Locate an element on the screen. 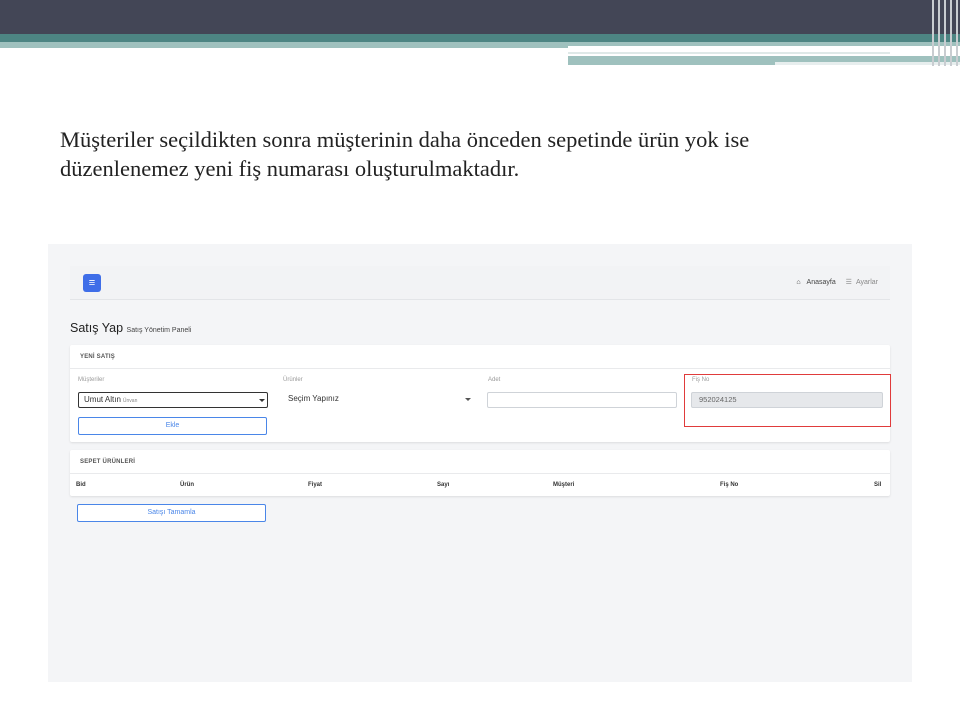 This screenshot has height=720, width=960. cart-header: SEPET ÜRÜNLERİ is located at coordinates (480, 462).